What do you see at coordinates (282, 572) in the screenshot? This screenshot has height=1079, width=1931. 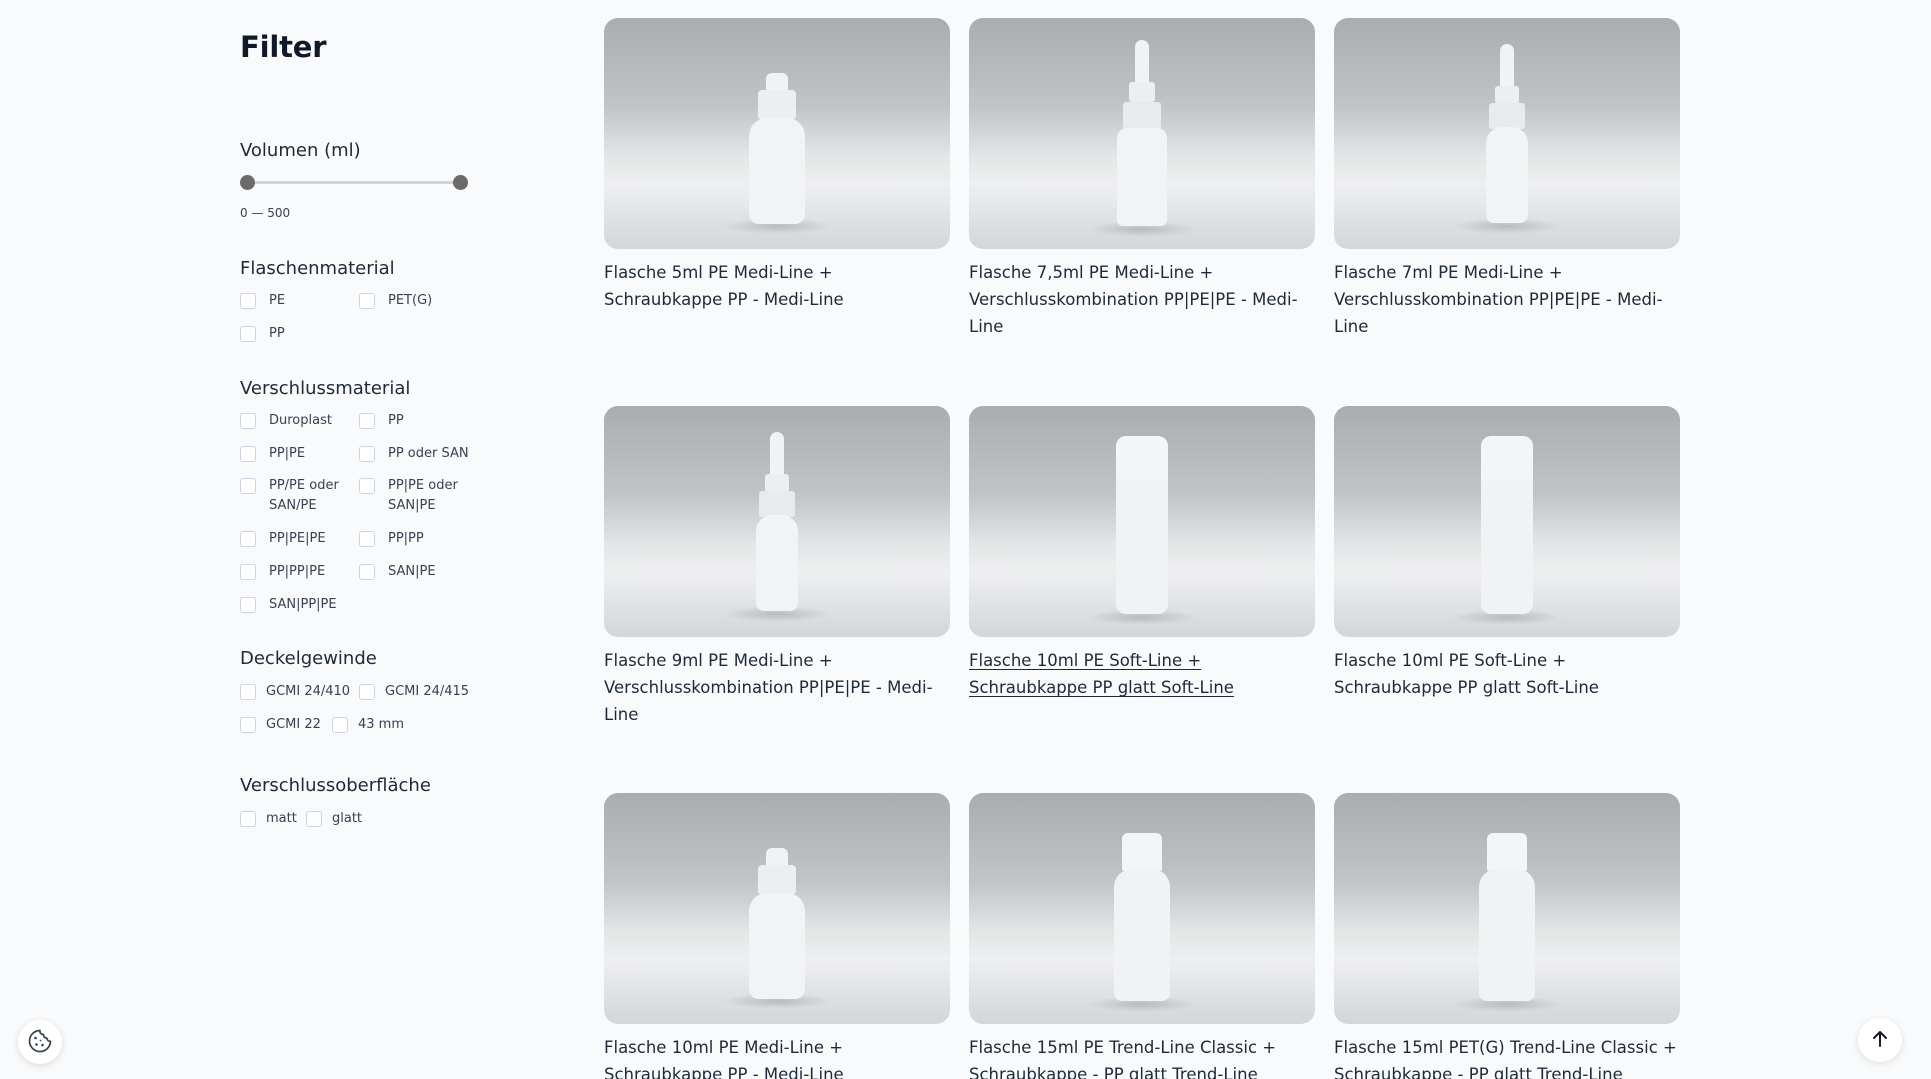 I see `closure-material-option: PP|PP|PE` at bounding box center [282, 572].